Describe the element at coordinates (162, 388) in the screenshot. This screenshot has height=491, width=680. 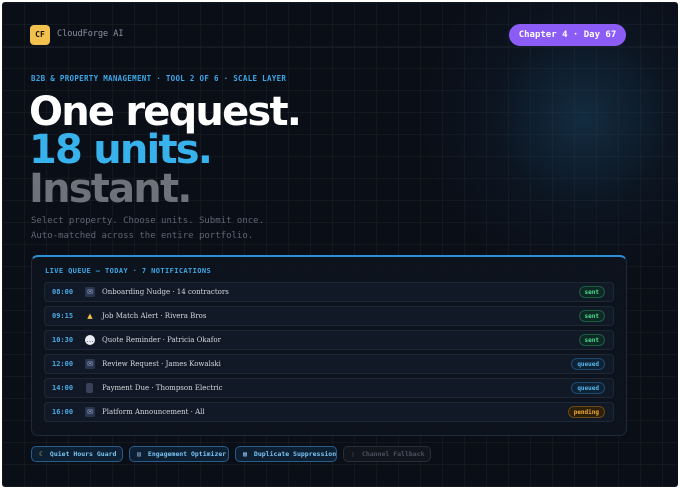
I see `row-label: Payment Due · Thompson Electric` at that location.